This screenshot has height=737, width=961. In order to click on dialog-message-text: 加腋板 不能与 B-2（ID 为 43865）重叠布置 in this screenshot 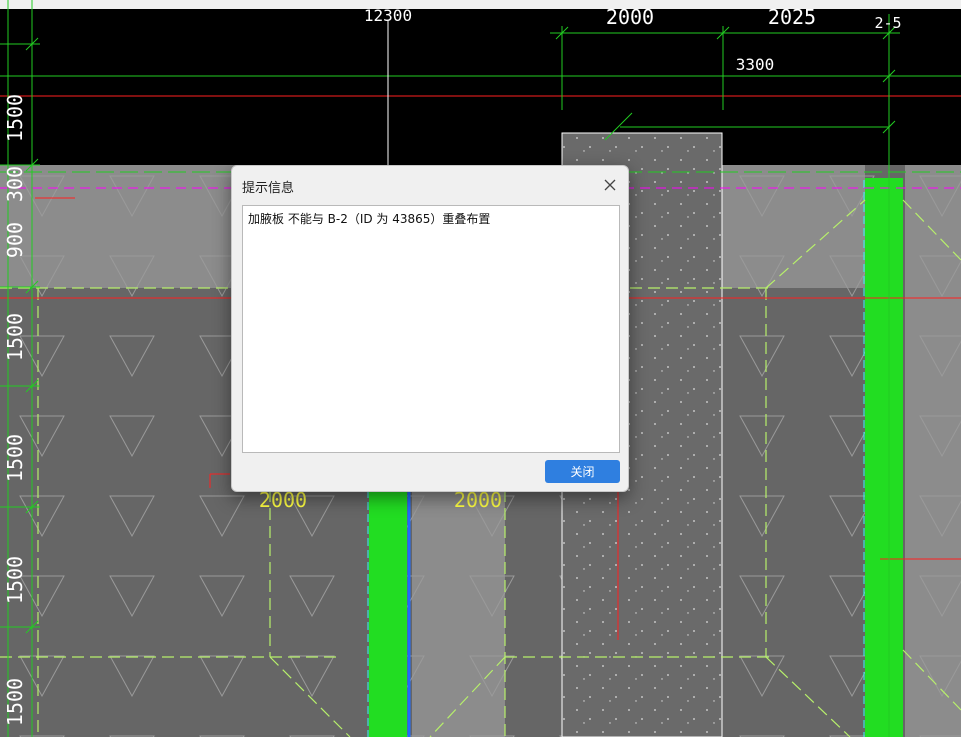, I will do `click(369, 219)`.